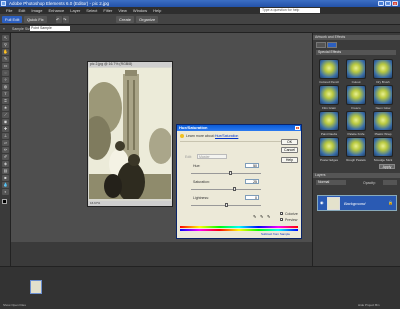  I want to click on organize-button: Organize, so click(147, 19).